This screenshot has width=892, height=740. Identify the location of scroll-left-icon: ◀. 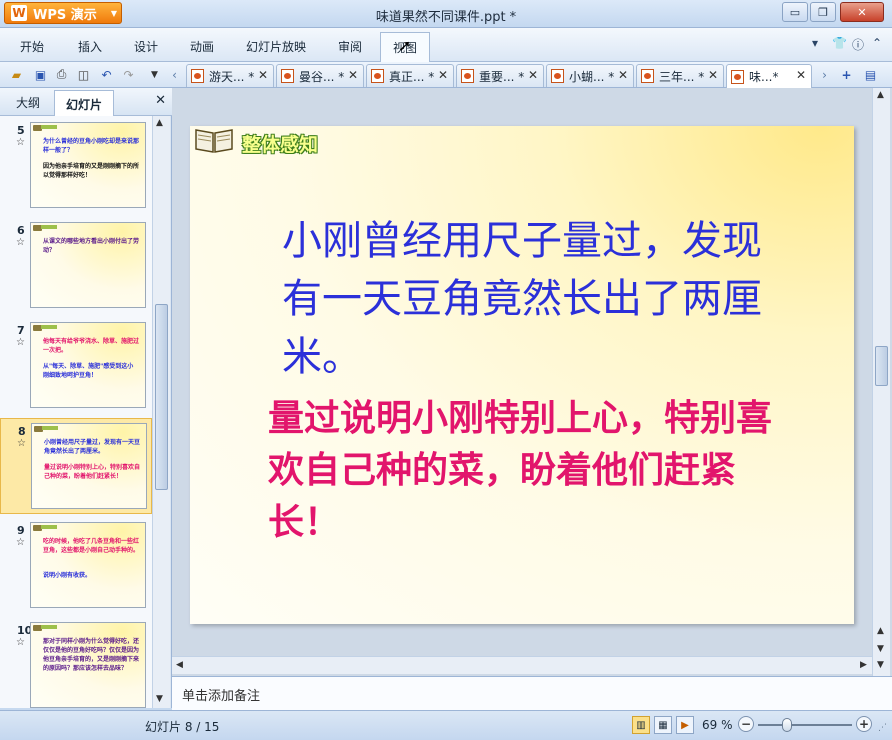
(179, 665).